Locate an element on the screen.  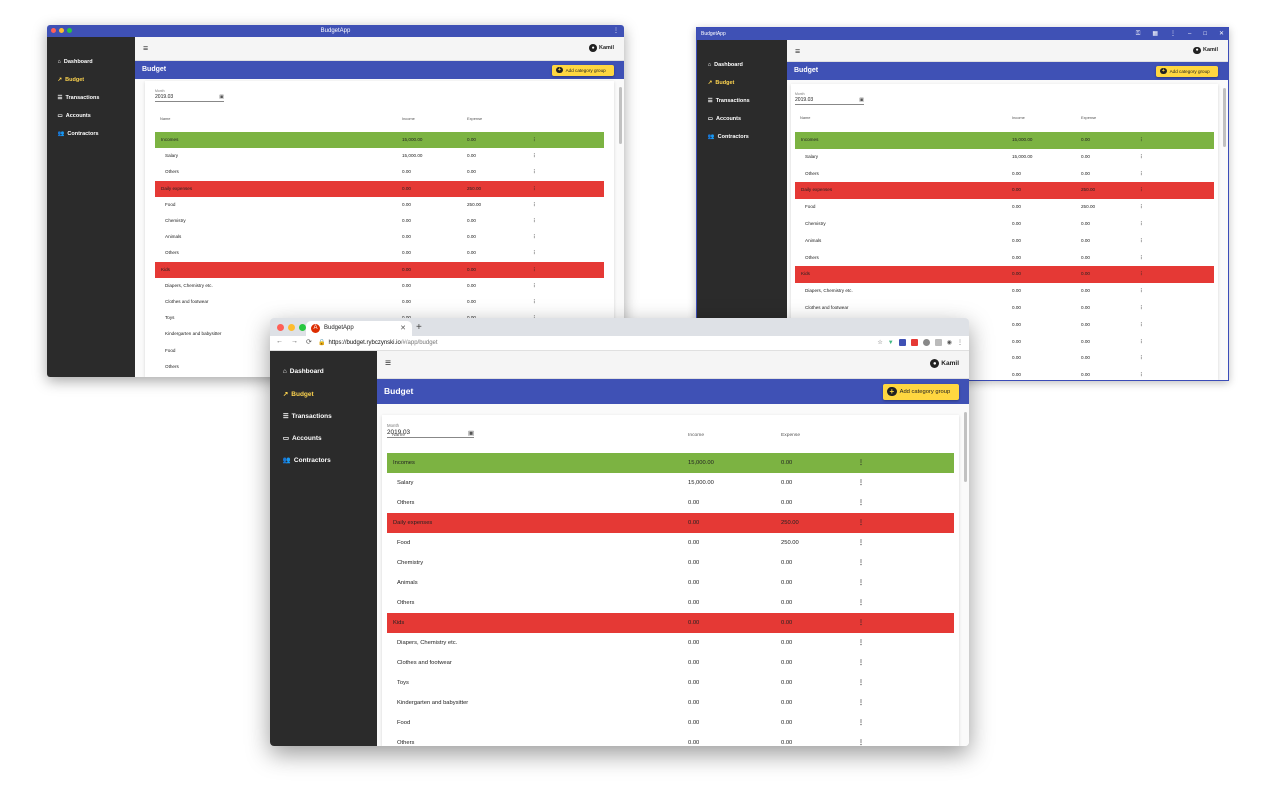
forward-icon: → is located at coordinates (294, 342).